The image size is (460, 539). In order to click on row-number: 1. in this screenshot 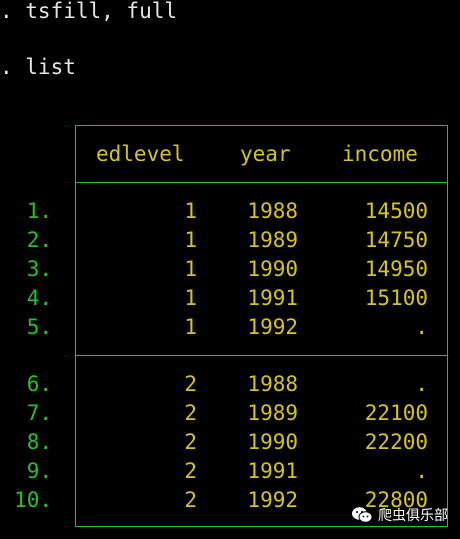, I will do `click(39, 211)`.